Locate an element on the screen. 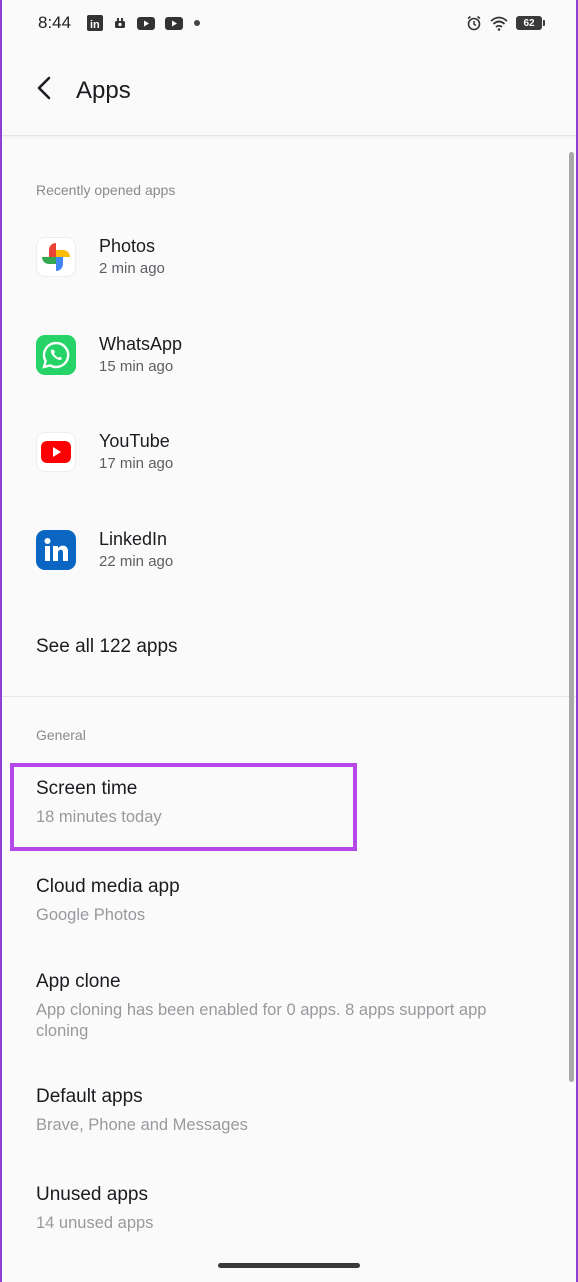  recent-app-linkedin: LinkedIn 22 min ago is located at coordinates (286, 550).